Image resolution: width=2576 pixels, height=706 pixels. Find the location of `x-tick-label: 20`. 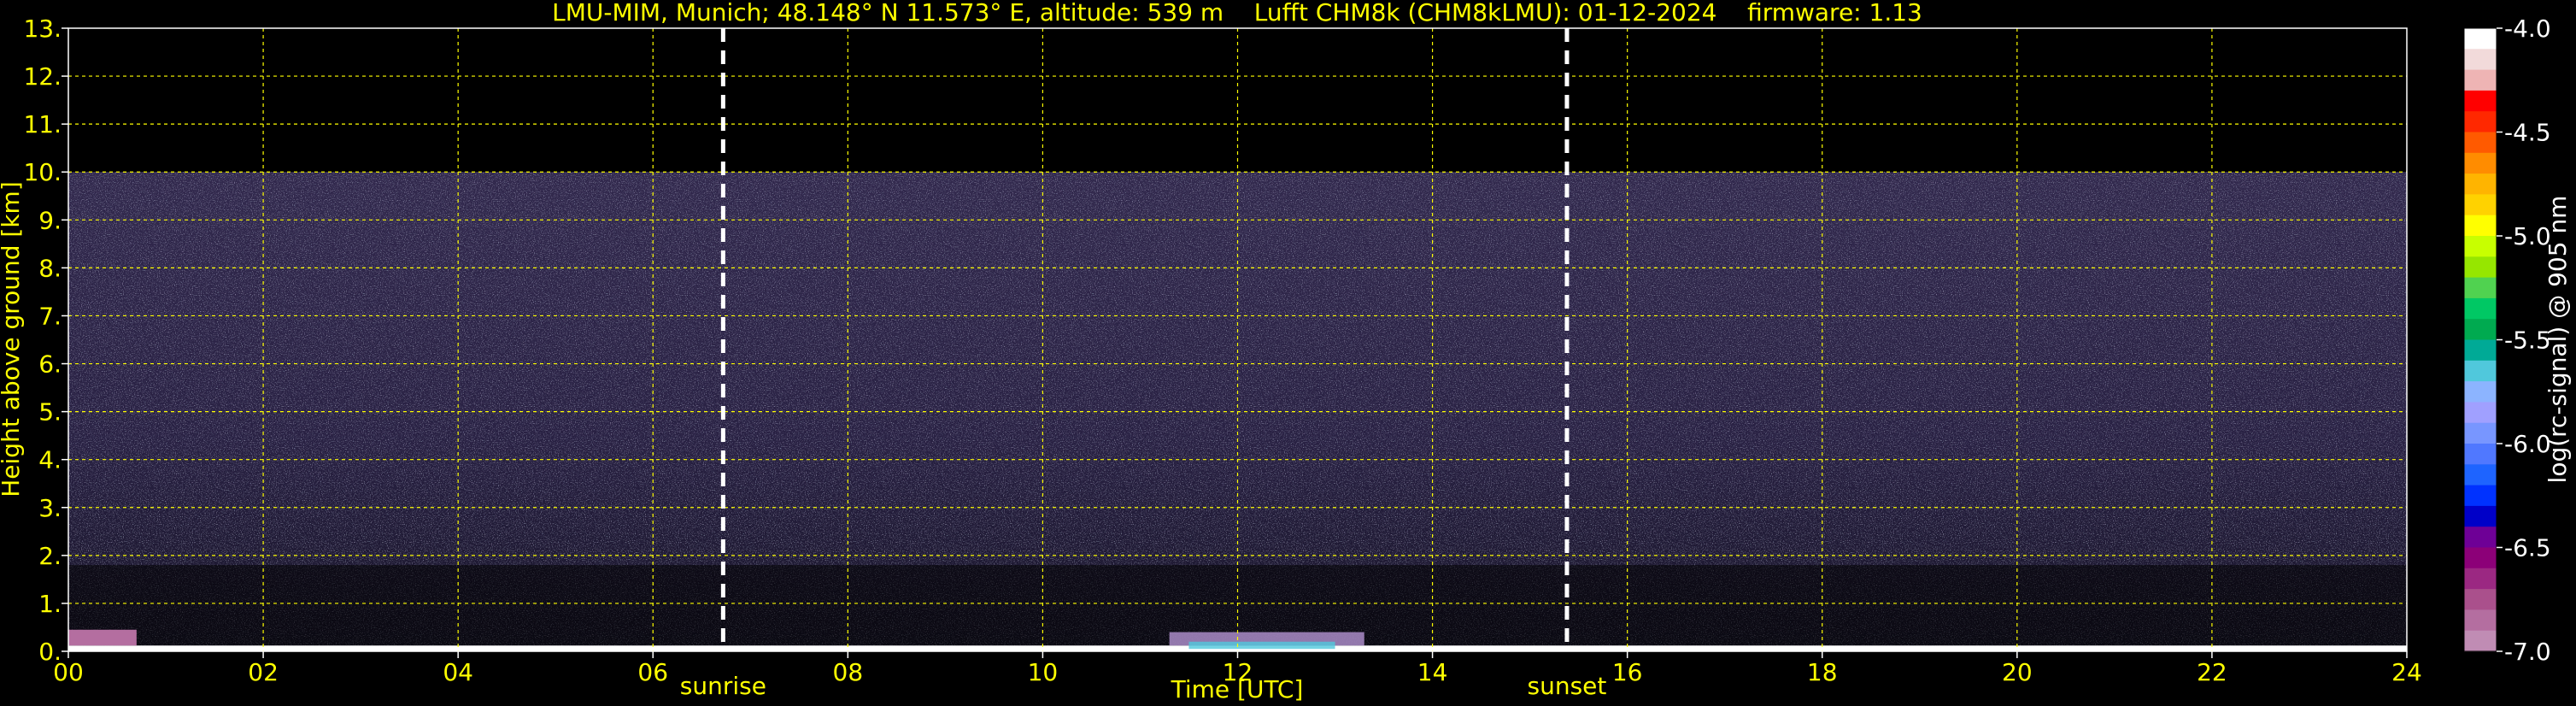

x-tick-label: 20 is located at coordinates (2017, 672).